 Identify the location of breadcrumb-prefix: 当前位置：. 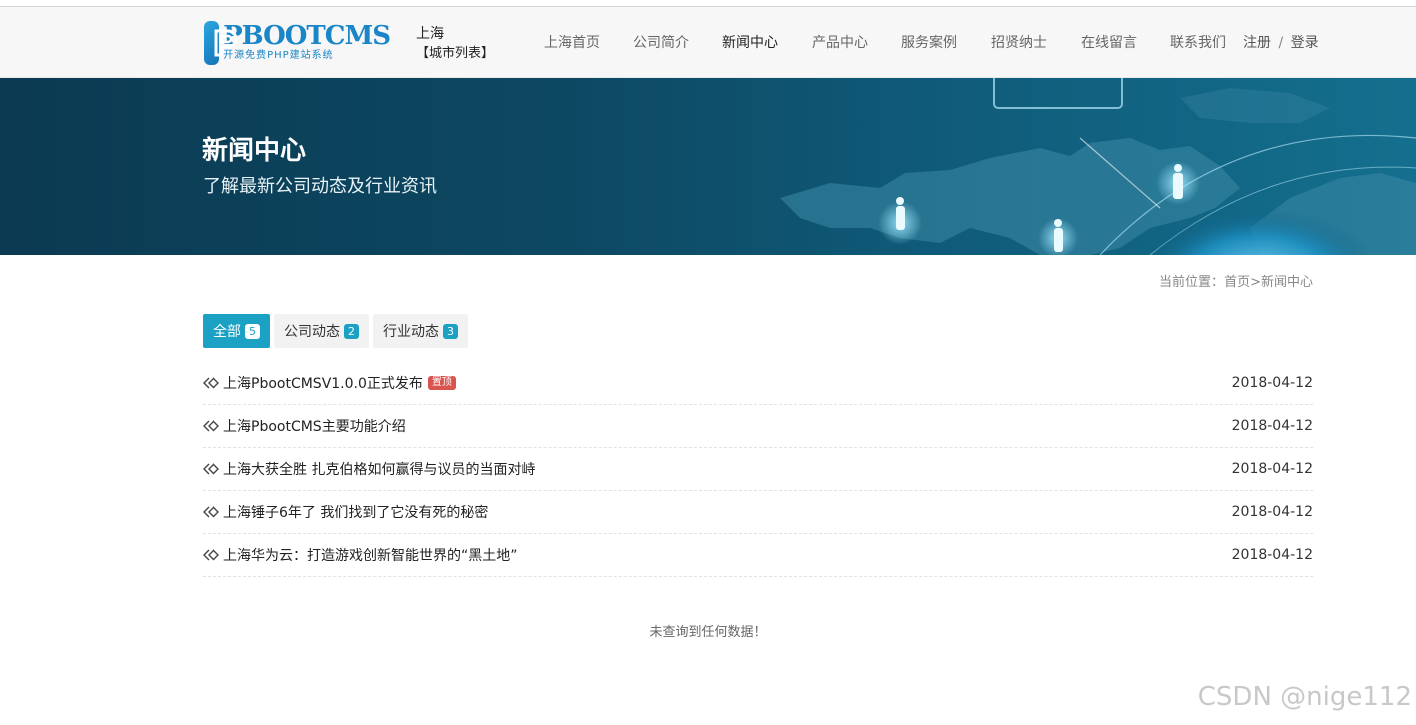
(1192, 282).